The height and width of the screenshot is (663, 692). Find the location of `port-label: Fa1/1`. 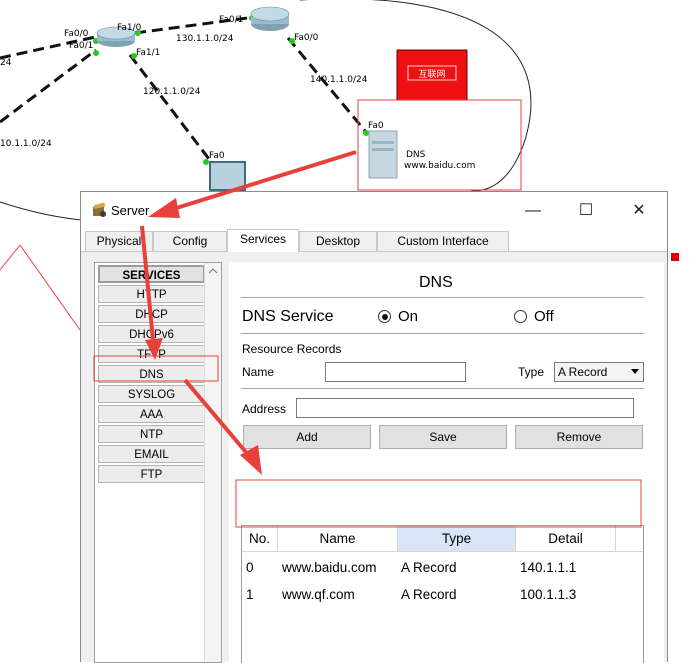

port-label: Fa1/1 is located at coordinates (148, 53).